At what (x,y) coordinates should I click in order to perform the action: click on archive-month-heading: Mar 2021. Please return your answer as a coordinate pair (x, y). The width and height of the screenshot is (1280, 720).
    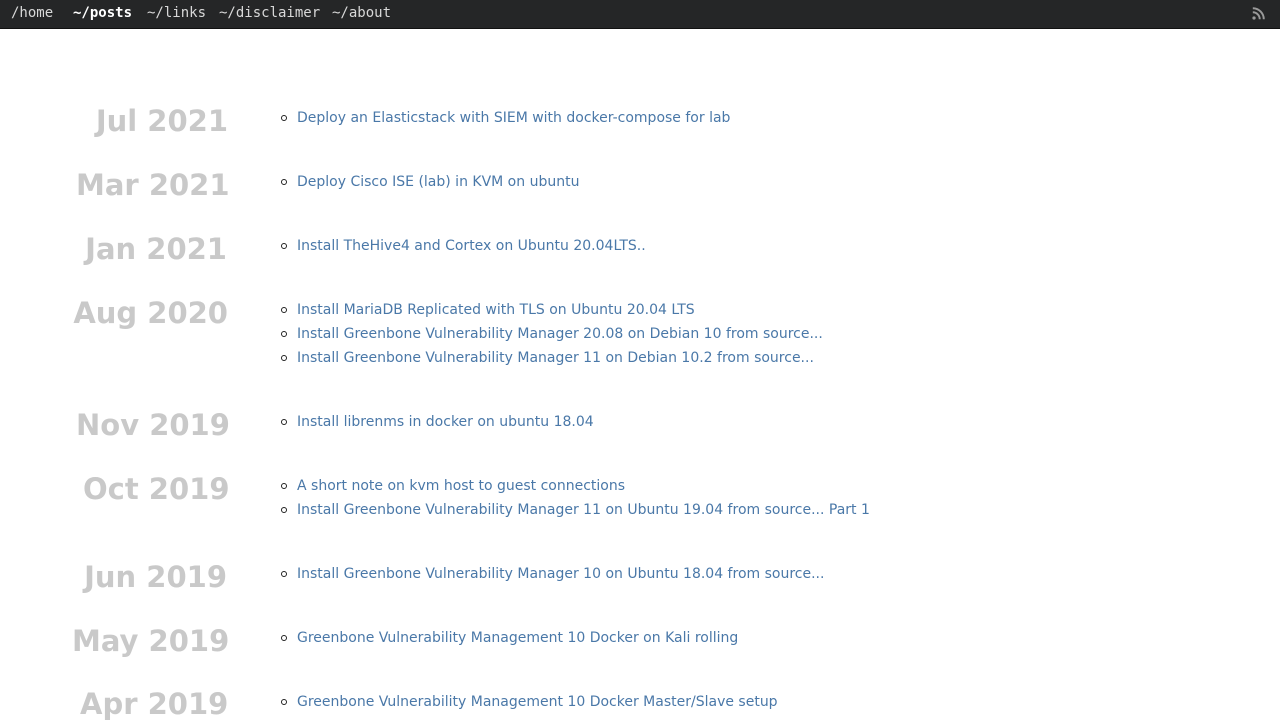
    Looking at the image, I should click on (153, 185).